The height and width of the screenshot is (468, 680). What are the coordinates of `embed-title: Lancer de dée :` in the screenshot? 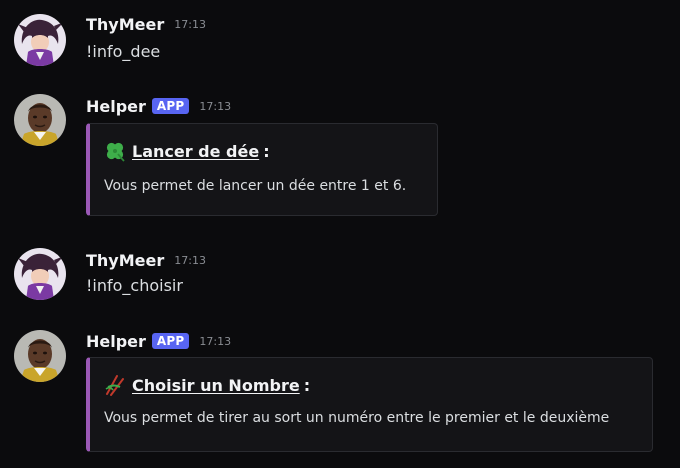 It's located at (187, 151).